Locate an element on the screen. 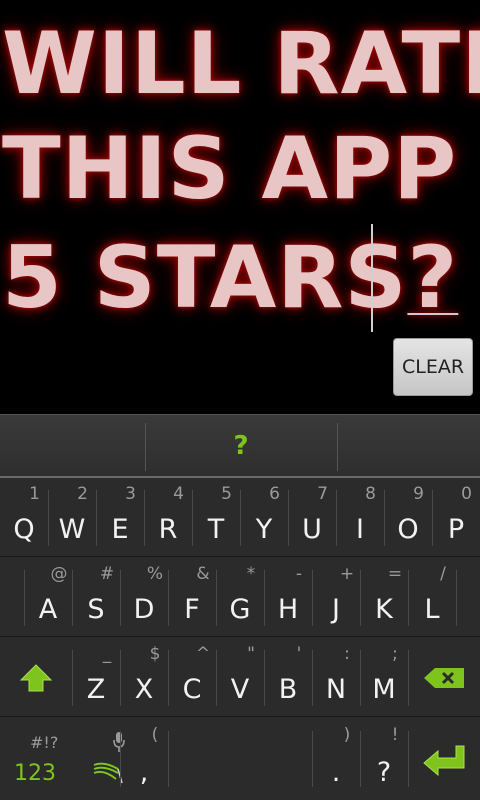 This screenshot has width=480, height=800. key-label: Y is located at coordinates (264, 529).